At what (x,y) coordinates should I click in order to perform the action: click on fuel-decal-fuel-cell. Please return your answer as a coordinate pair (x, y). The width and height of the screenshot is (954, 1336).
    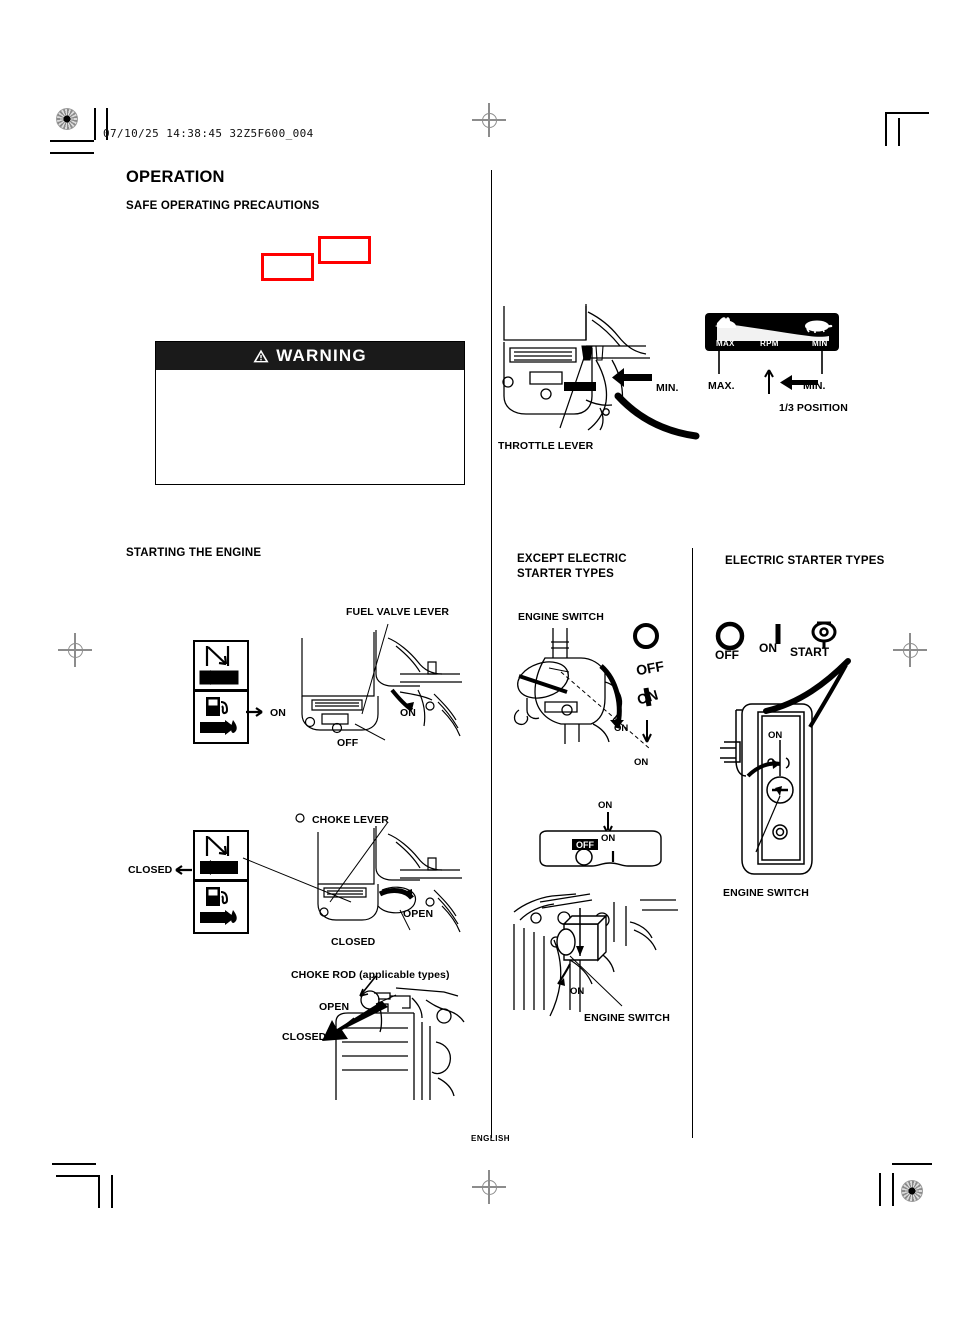
    Looking at the image, I should click on (221, 716).